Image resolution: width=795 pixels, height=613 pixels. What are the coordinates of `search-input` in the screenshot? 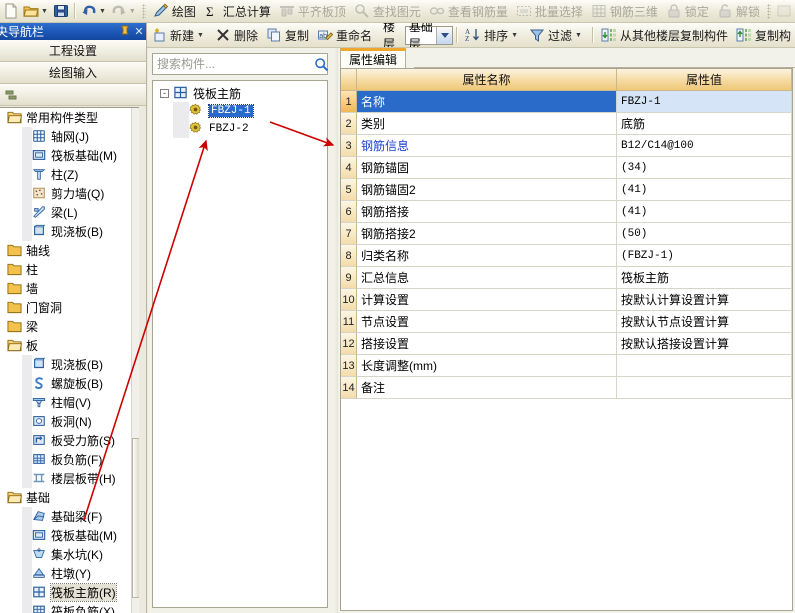 It's located at (233, 64).